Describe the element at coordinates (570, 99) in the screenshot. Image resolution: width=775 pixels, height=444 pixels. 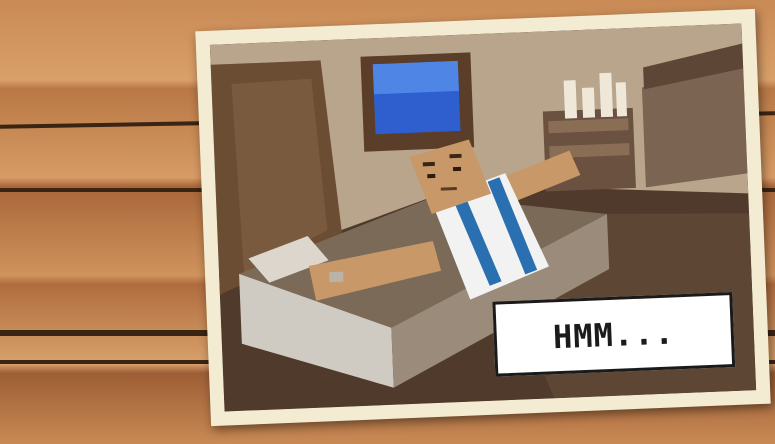
I see `candle` at that location.